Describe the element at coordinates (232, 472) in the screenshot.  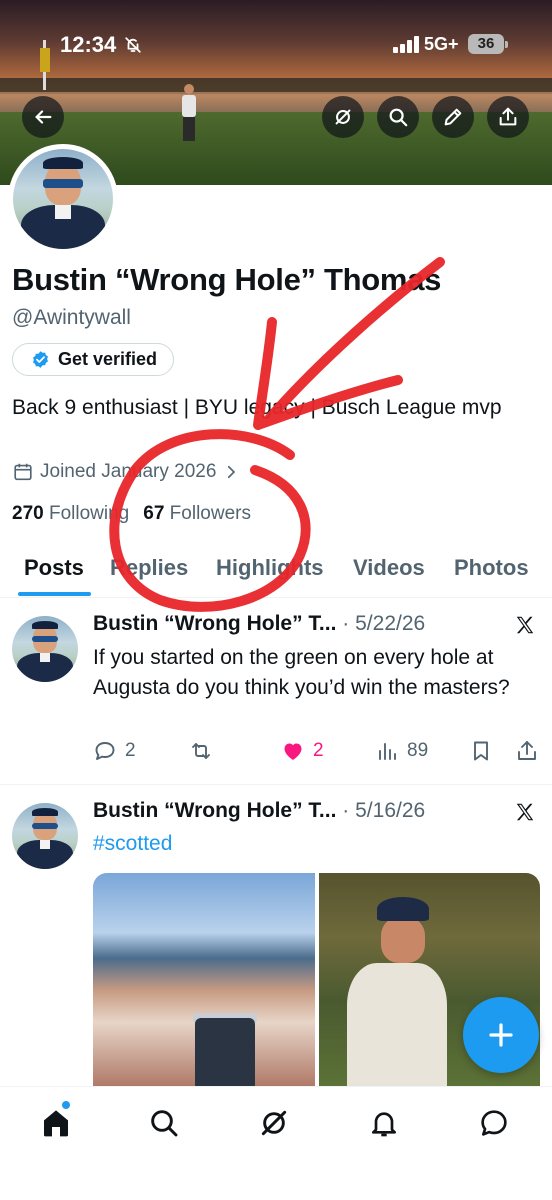
I see `chevron-right-icon` at that location.